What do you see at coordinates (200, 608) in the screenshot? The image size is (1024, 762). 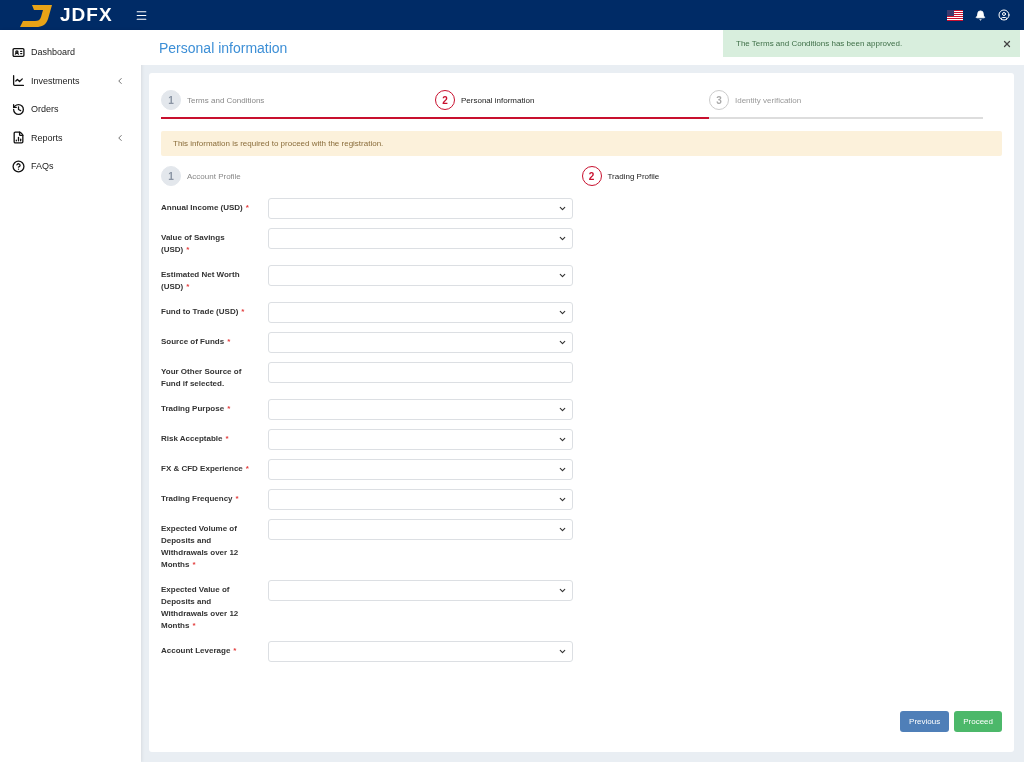 I see `field-label: Expected Value of Deposits and Withdrawals over 12 Months *` at bounding box center [200, 608].